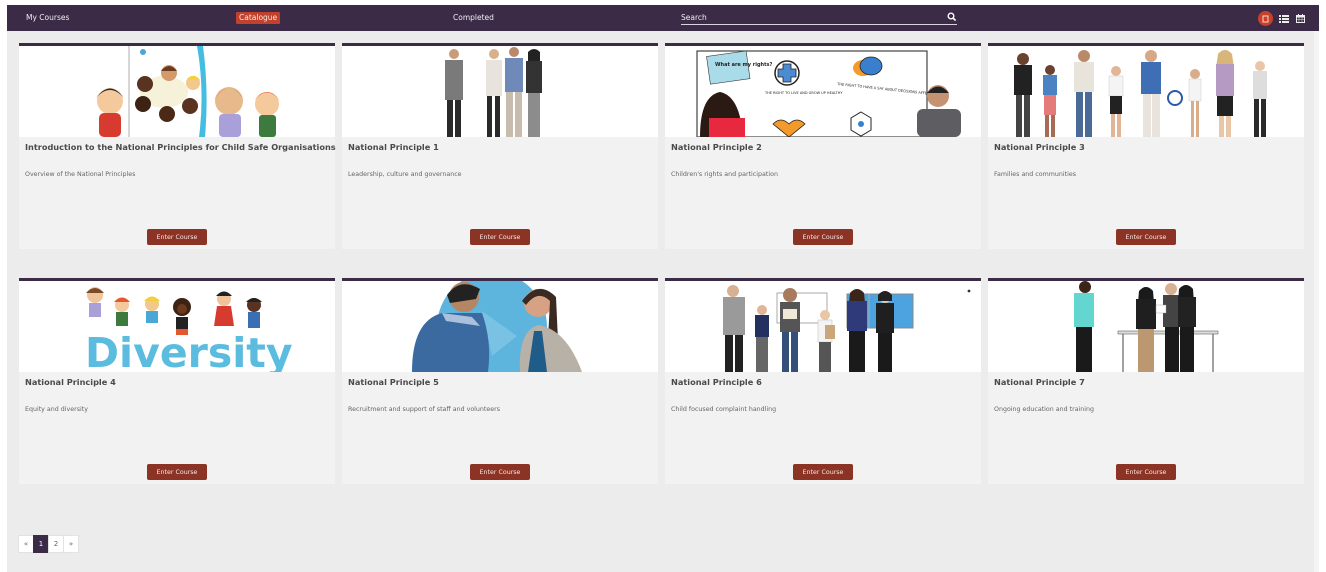 The height and width of the screenshot is (572, 1326). Describe the element at coordinates (803, 93) in the screenshot. I see `whiteboard-text-1: THE RIGHT TO LIVE AND GROW UP HEALTHY` at that location.